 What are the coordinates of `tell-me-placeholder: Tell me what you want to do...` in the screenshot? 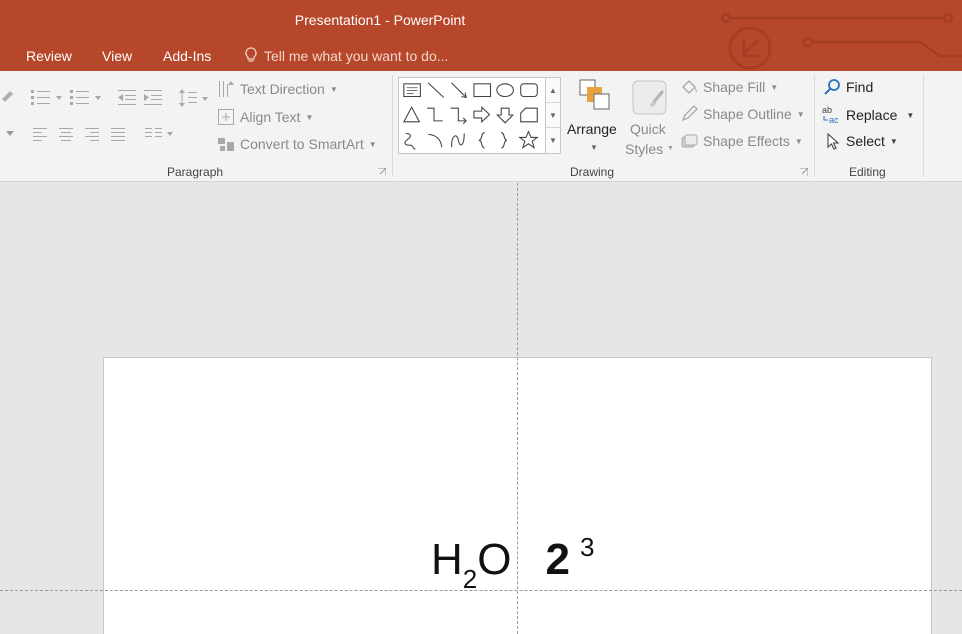 It's located at (356, 55).